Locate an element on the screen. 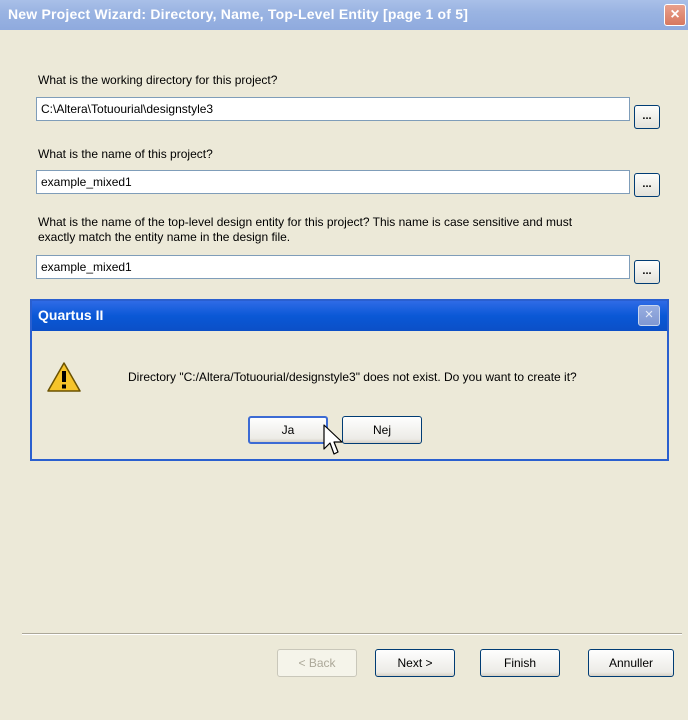 This screenshot has width=688, height=720. working-directory-input: C:\Altera\Totuourial\designstyle3 is located at coordinates (333, 109).